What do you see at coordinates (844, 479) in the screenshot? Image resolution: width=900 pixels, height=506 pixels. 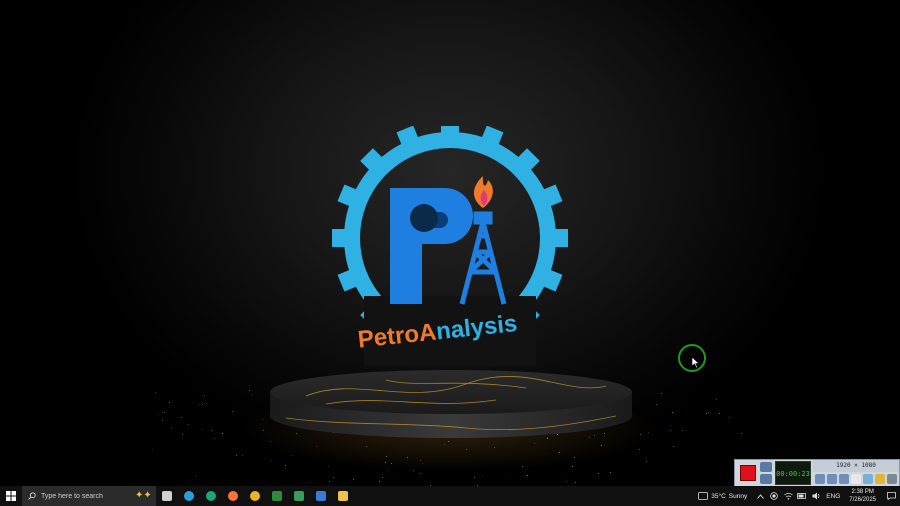 I see `webcam-icon` at bounding box center [844, 479].